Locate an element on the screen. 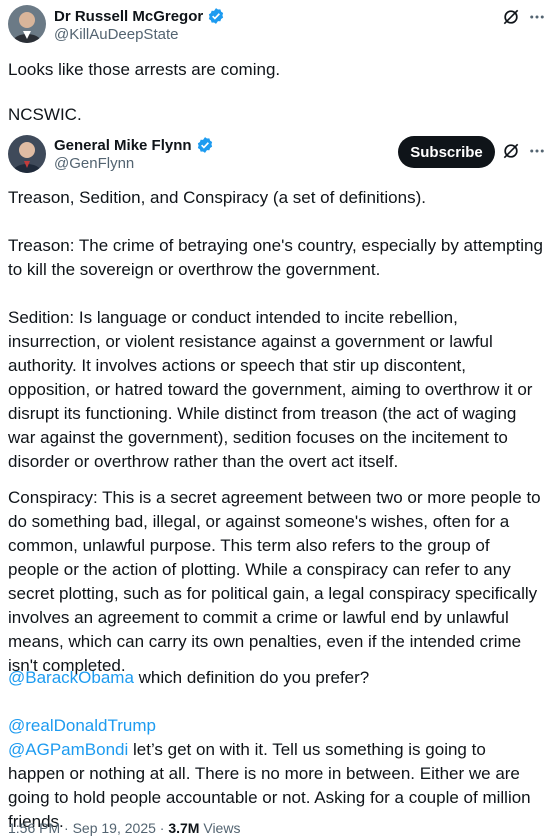 The width and height of the screenshot is (551, 839). obama-line-text: which definition do you prefer? is located at coordinates (251, 677).